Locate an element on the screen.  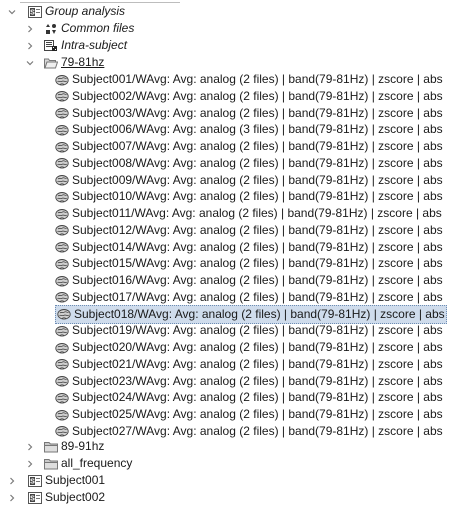
subject002-label: Subject002 is located at coordinates (75, 497).